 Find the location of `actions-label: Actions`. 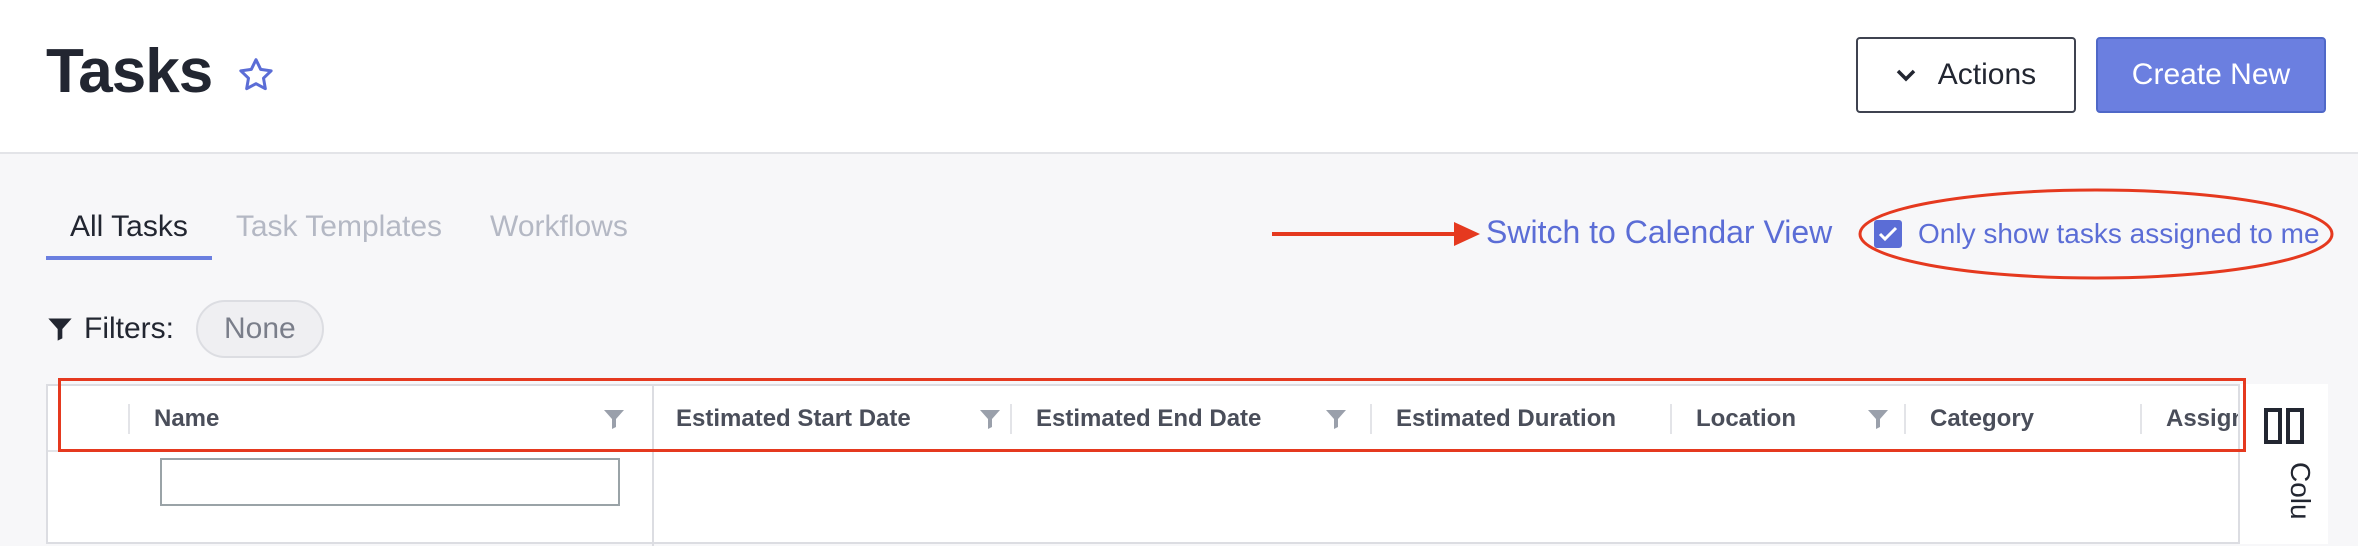

actions-label: Actions is located at coordinates (1987, 74).